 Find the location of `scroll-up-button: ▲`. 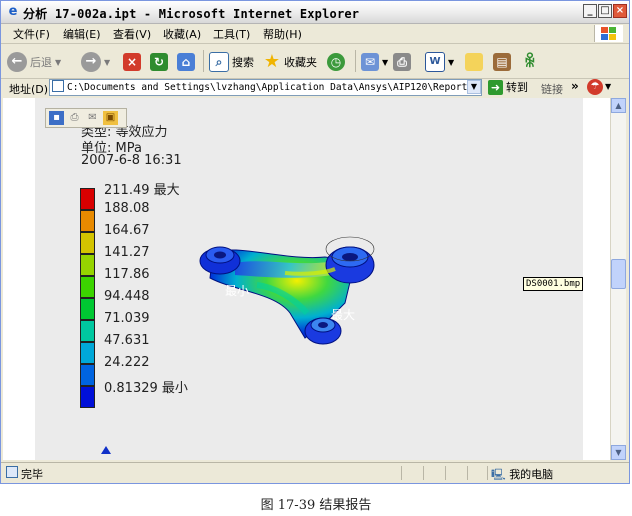

scroll-up-button: ▲ is located at coordinates (618, 105).